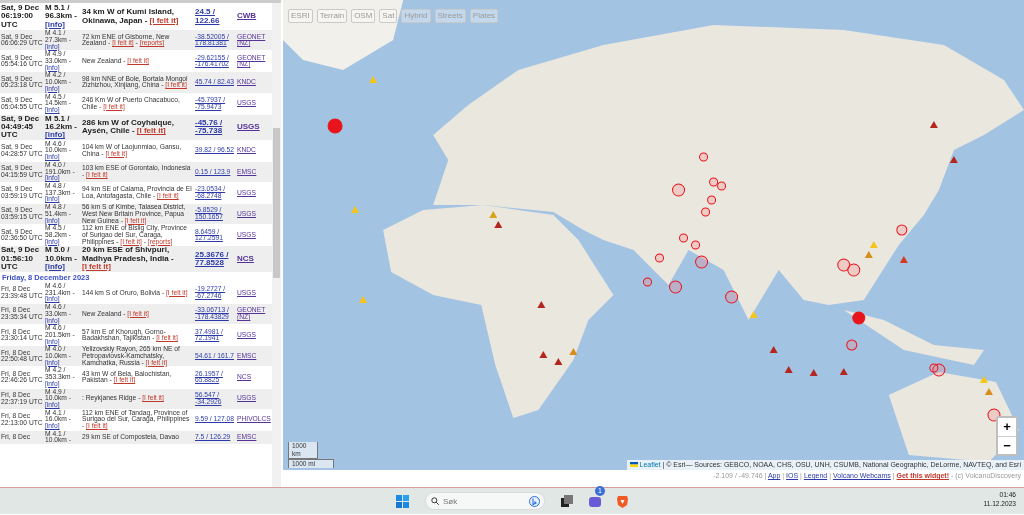 This screenshot has height=515, width=1024. Describe the element at coordinates (20, 17) in the screenshot. I see `quake-time: Sat, 9 Dec 06:19:00 UTC` at that location.